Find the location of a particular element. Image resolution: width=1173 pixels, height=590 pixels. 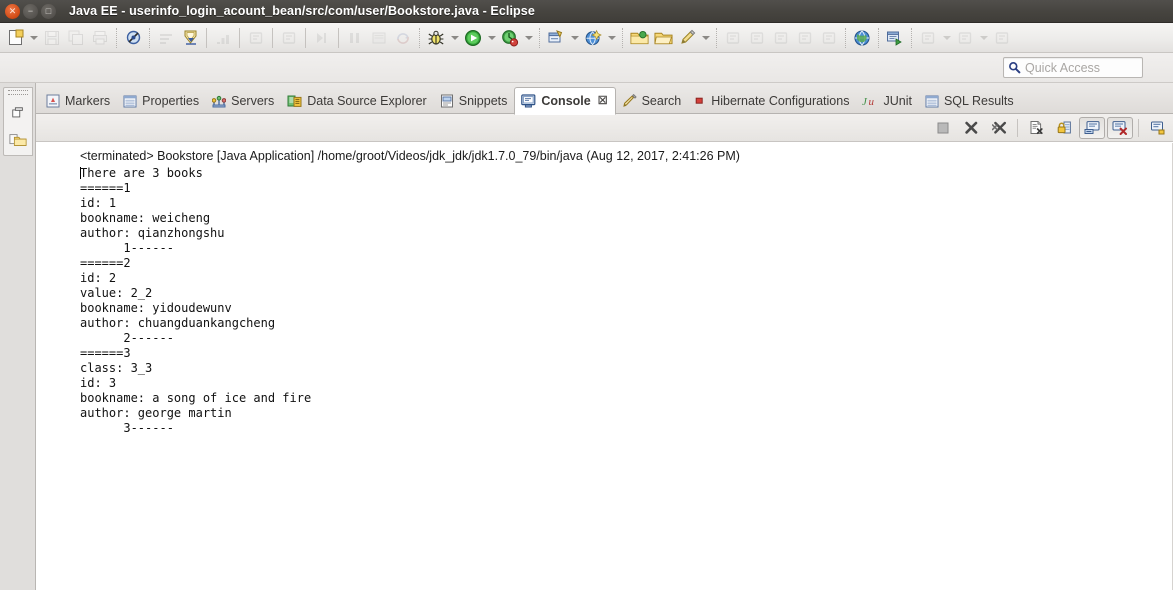

search-icon is located at coordinates (1015, 68).